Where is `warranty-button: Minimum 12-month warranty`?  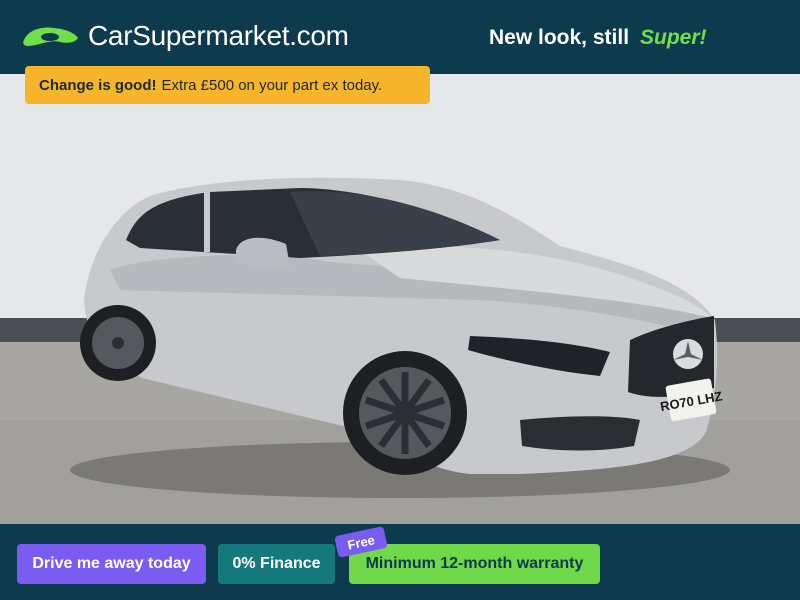 warranty-button: Minimum 12-month warranty is located at coordinates (474, 564).